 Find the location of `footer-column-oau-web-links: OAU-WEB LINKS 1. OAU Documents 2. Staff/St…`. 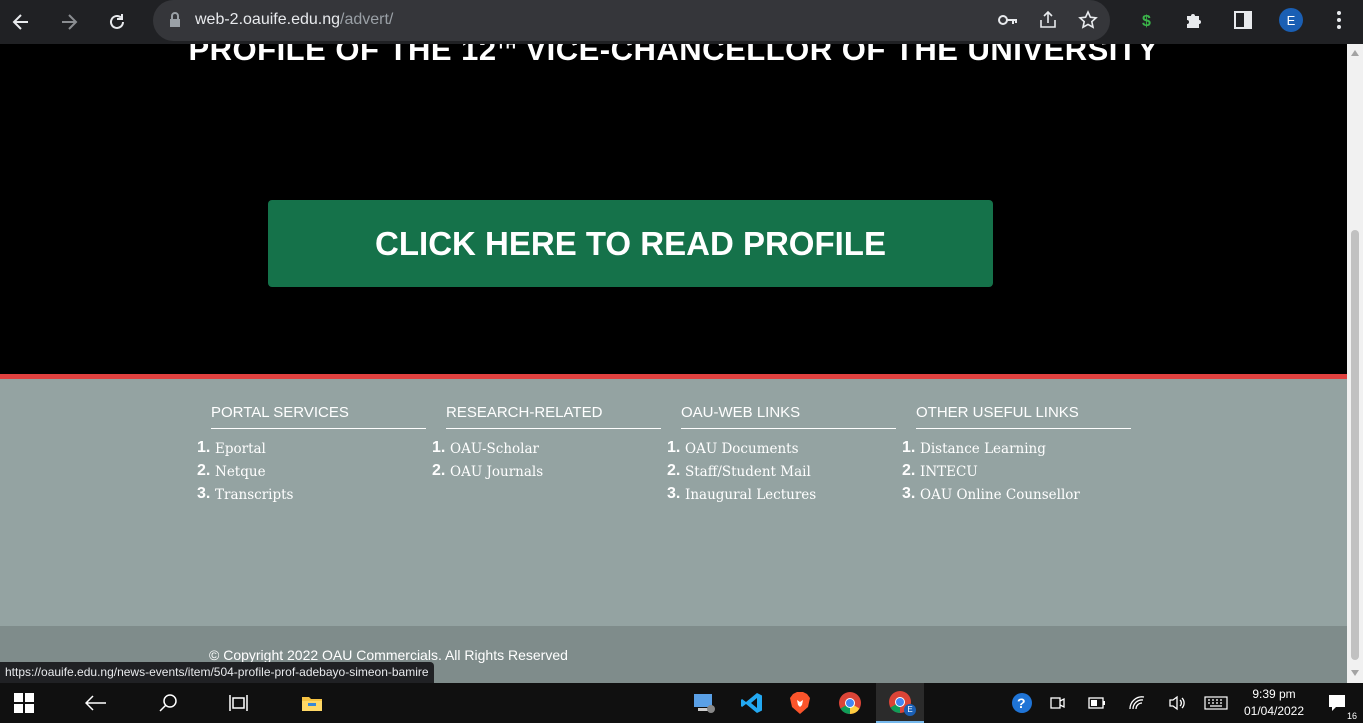

footer-column-oau-web-links: OAU-WEB LINKS 1. OAU Documents 2. Staff/St… is located at coordinates (781, 457).